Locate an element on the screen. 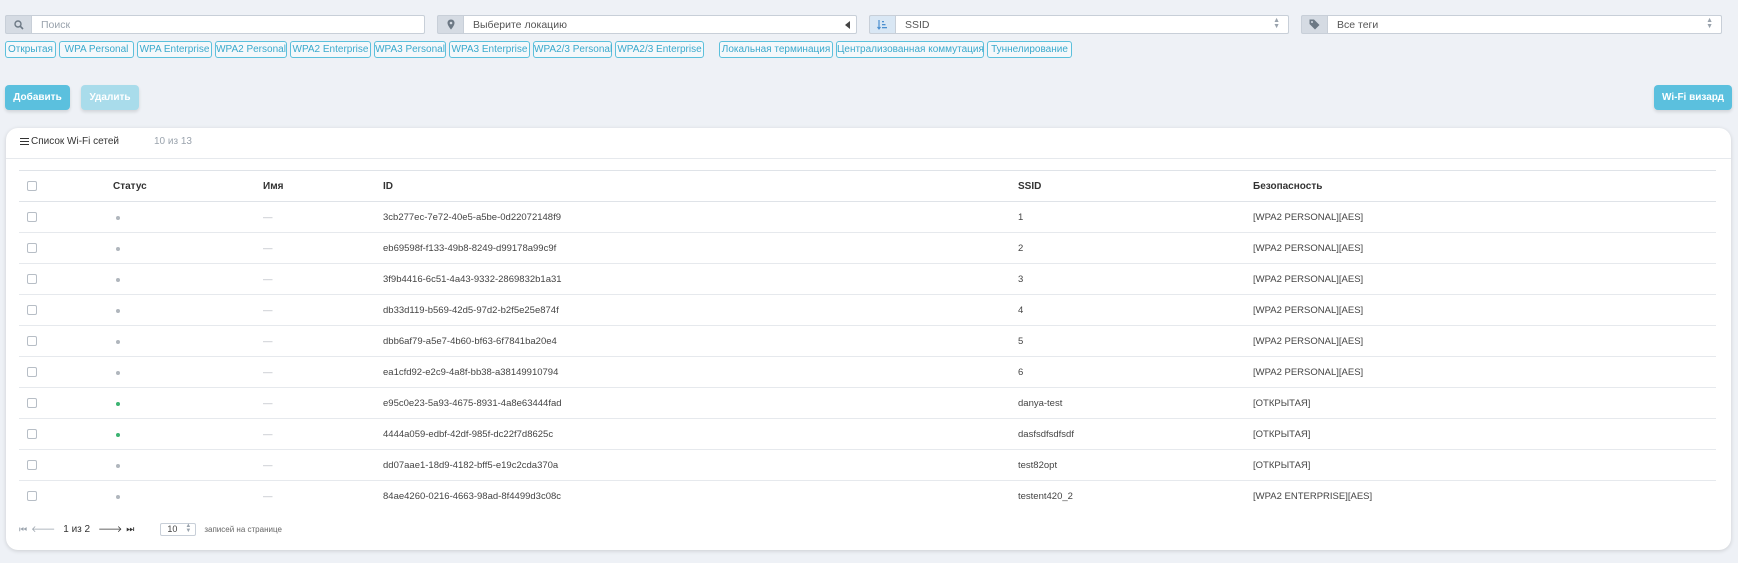 This screenshot has width=1738, height=563. last-page-icon: ⏭ is located at coordinates (130, 529).